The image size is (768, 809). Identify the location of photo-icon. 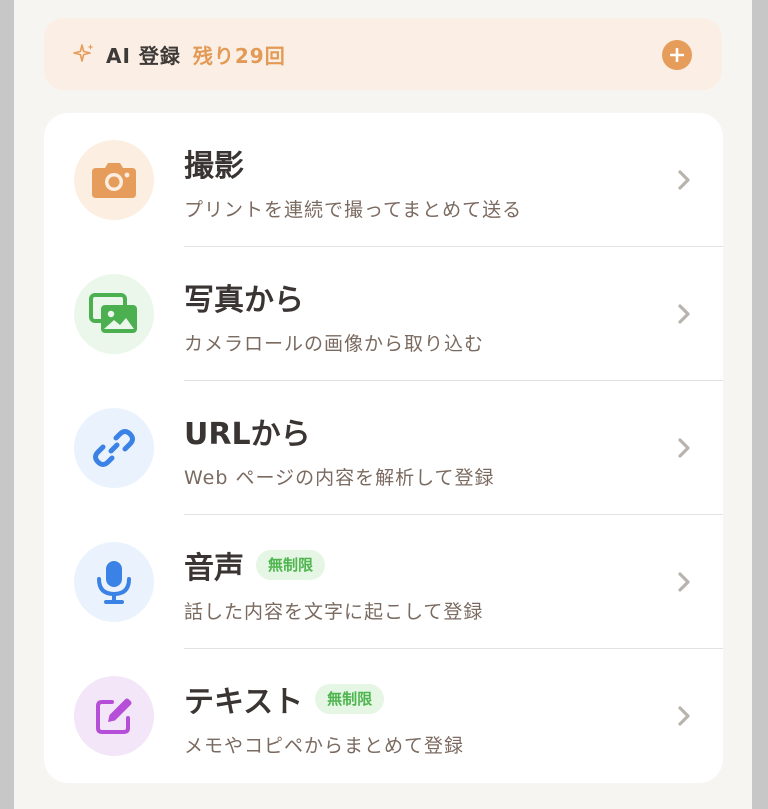
(113, 313).